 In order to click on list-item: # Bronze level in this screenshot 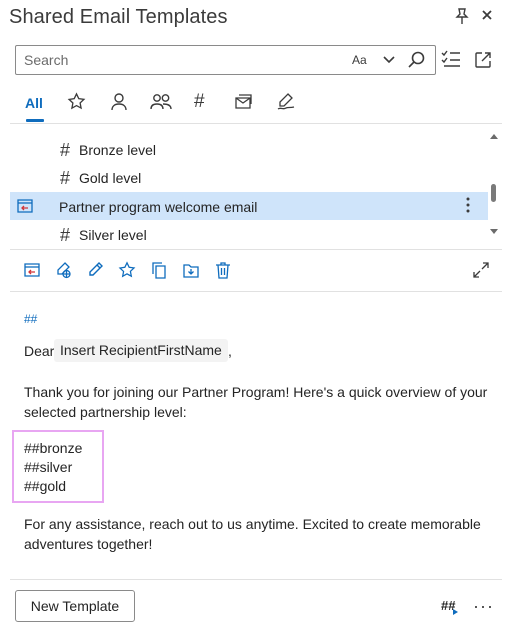, I will do `click(249, 149)`.